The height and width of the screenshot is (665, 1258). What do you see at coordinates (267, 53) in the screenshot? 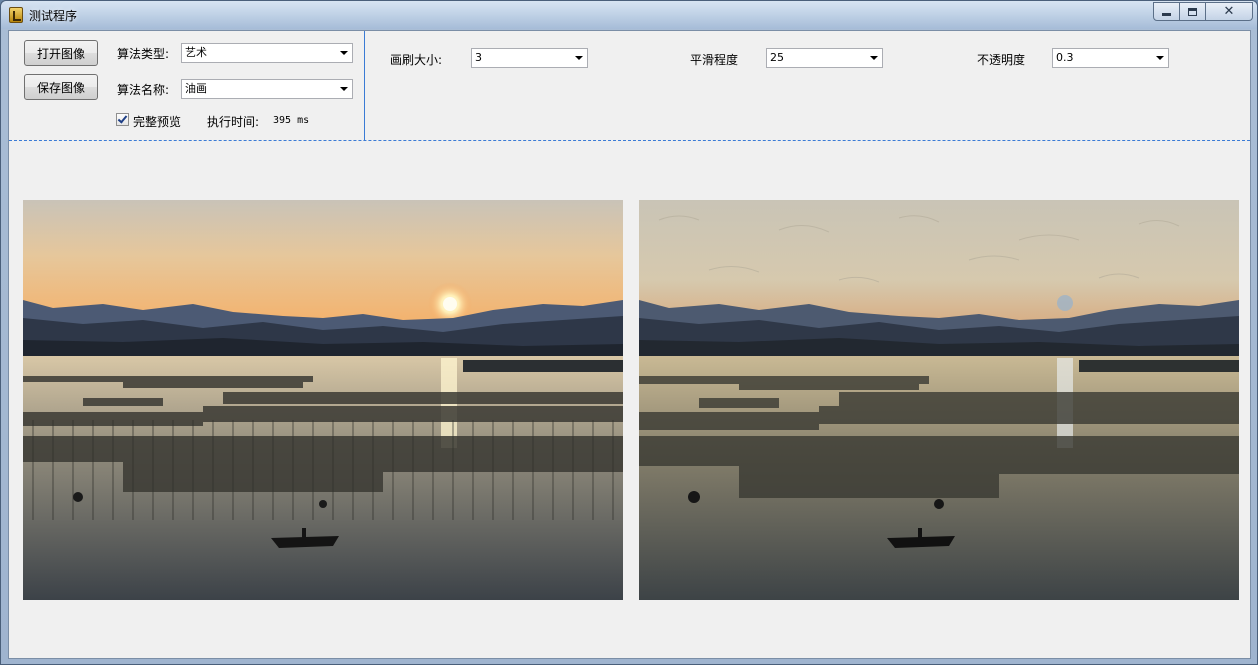
I see `algo-type-select: 艺术` at bounding box center [267, 53].